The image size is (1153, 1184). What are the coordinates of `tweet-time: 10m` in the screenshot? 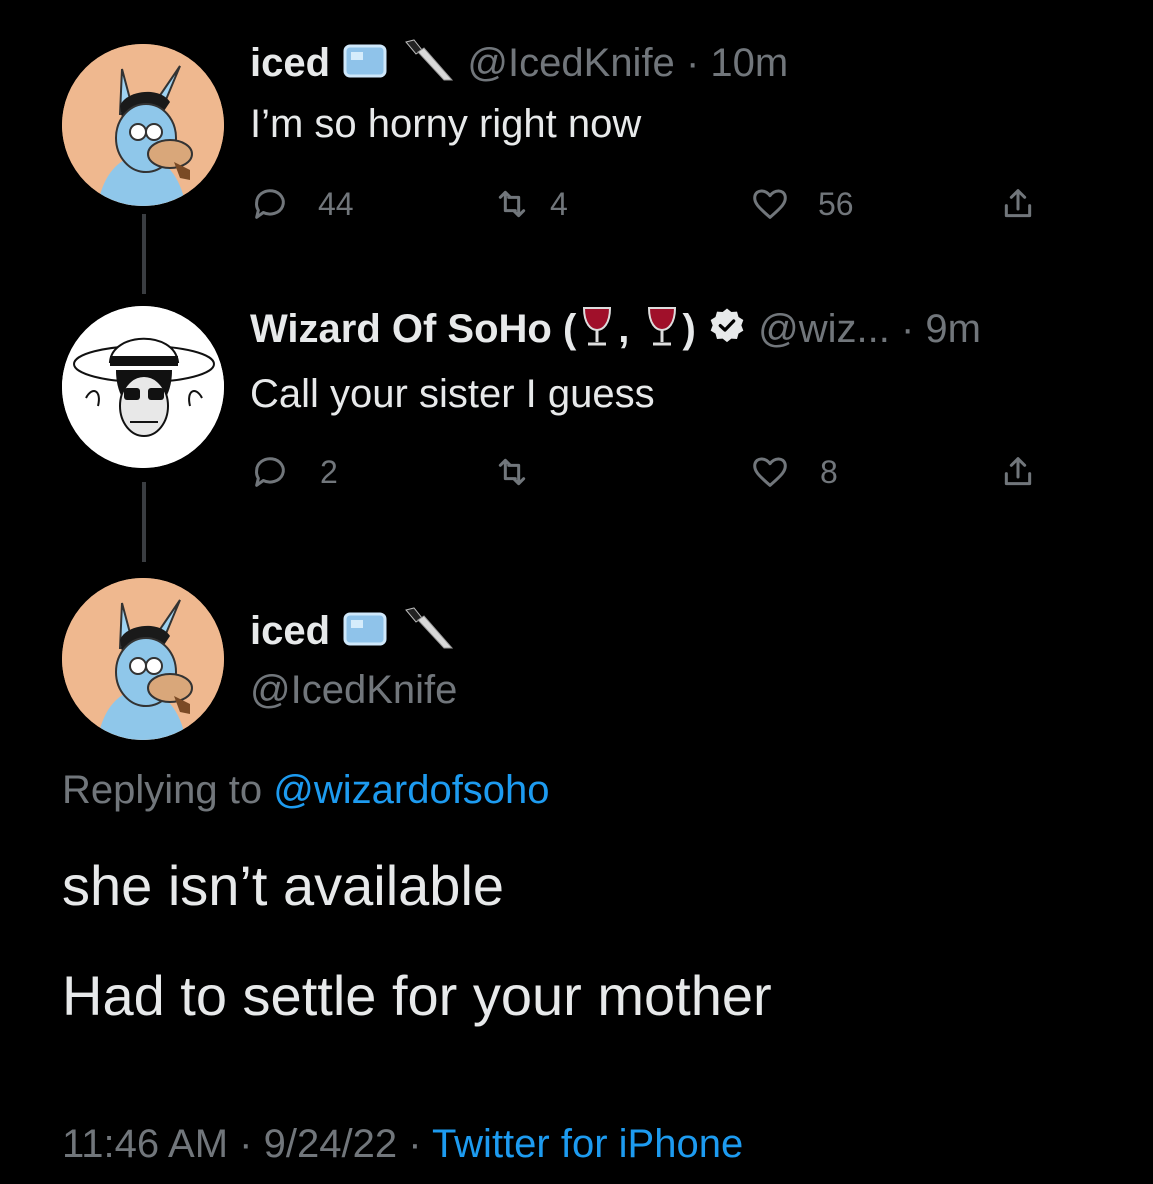 It's located at (749, 63).